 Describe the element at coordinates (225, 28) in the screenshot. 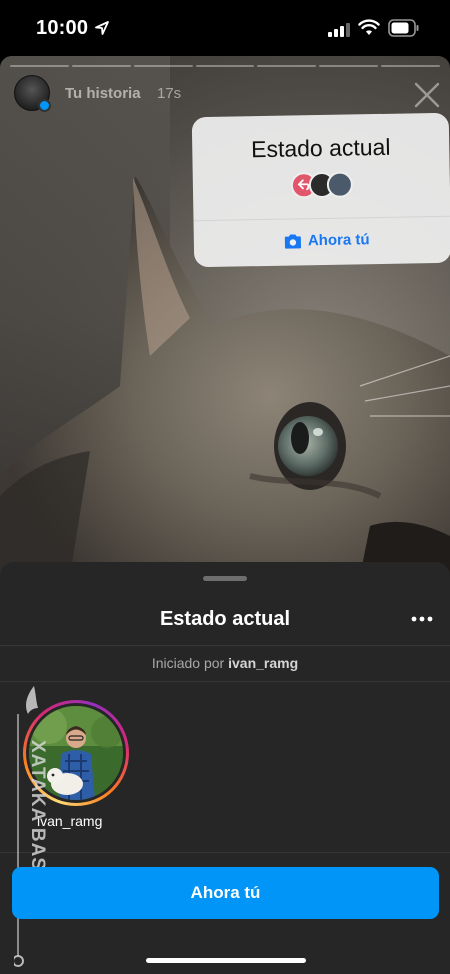

I see `status-bar: 10:00` at that location.